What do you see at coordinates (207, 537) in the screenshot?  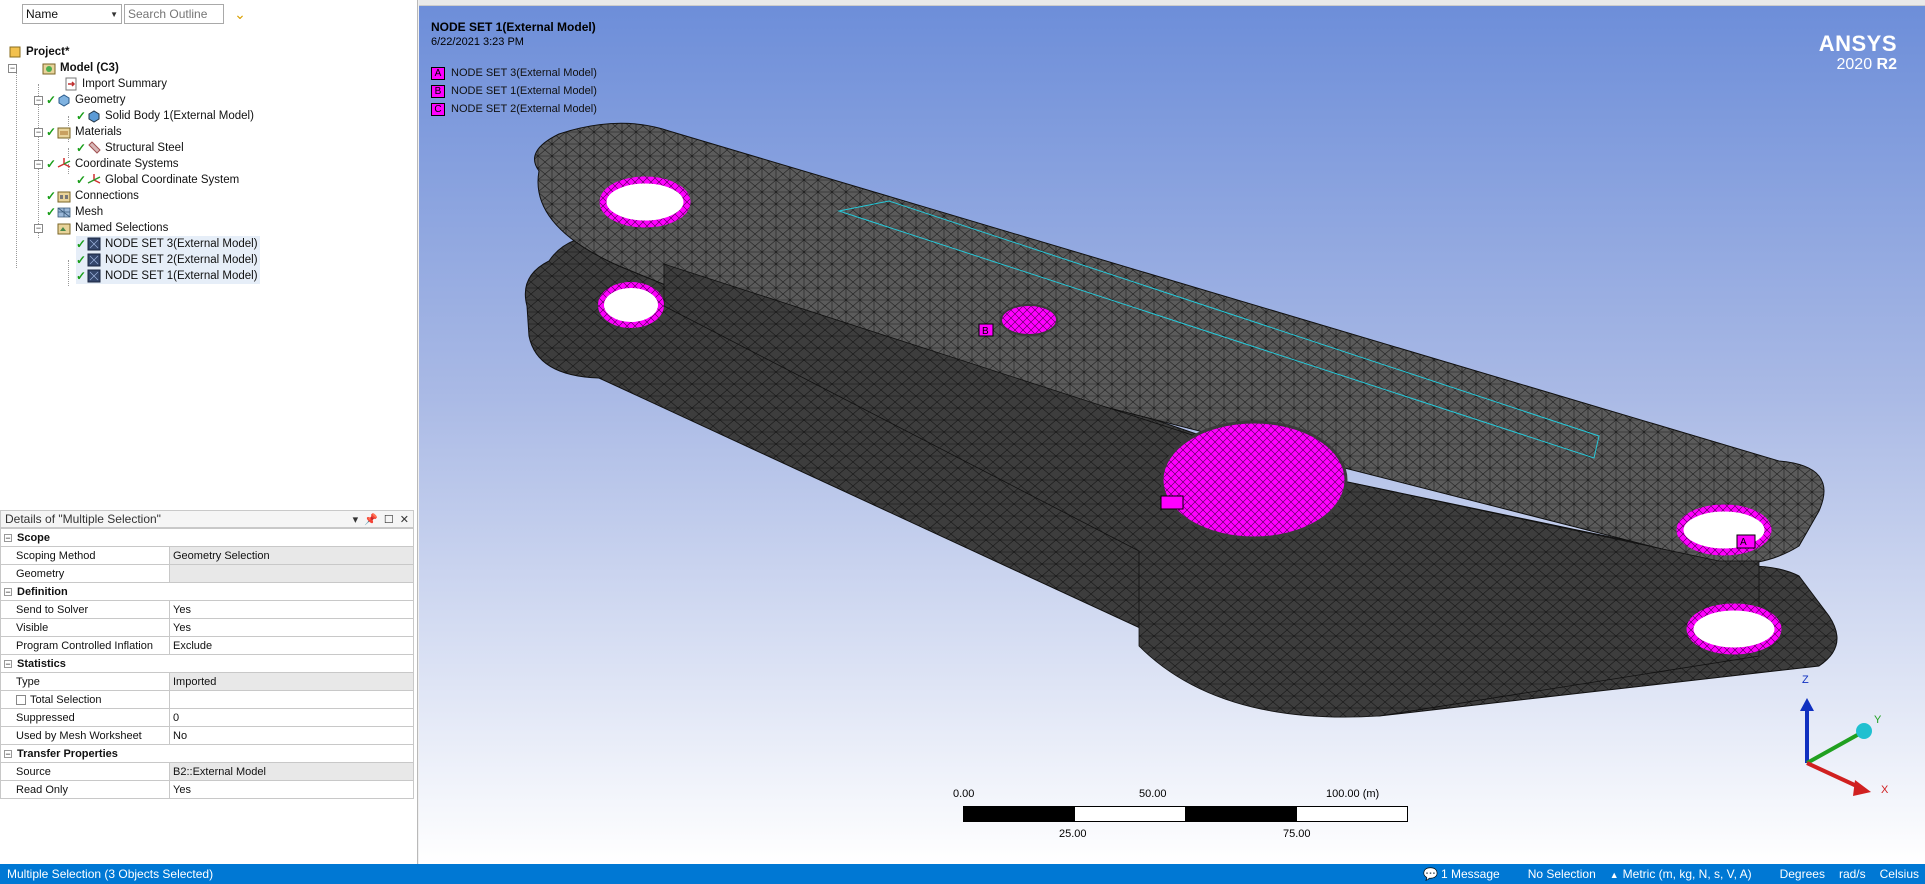 I see `details-category: − Scope` at bounding box center [207, 537].